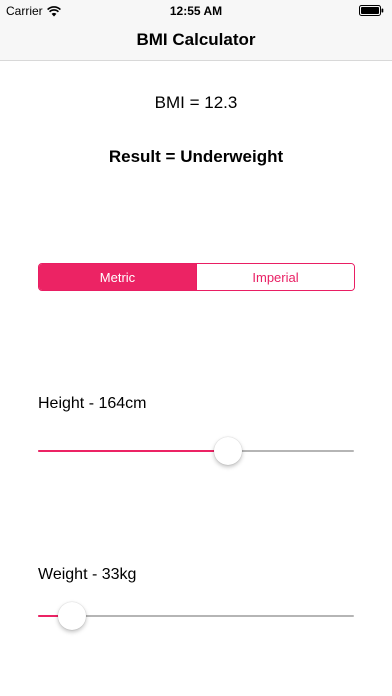 Image resolution: width=392 pixels, height=696 pixels. I want to click on unit-segmented-control: Metric Imperial, so click(196, 277).